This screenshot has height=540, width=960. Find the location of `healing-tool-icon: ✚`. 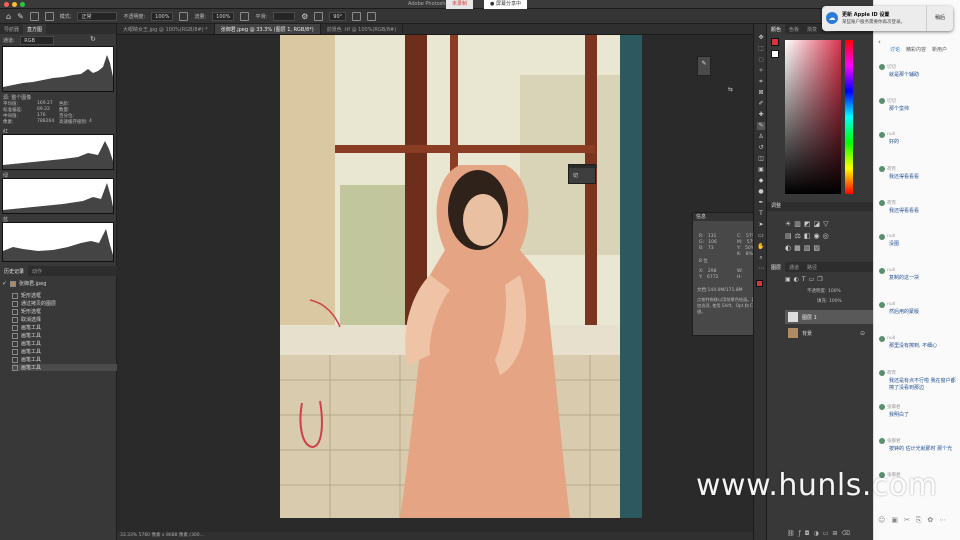

healing-tool-icon: ✚ is located at coordinates (761, 115).